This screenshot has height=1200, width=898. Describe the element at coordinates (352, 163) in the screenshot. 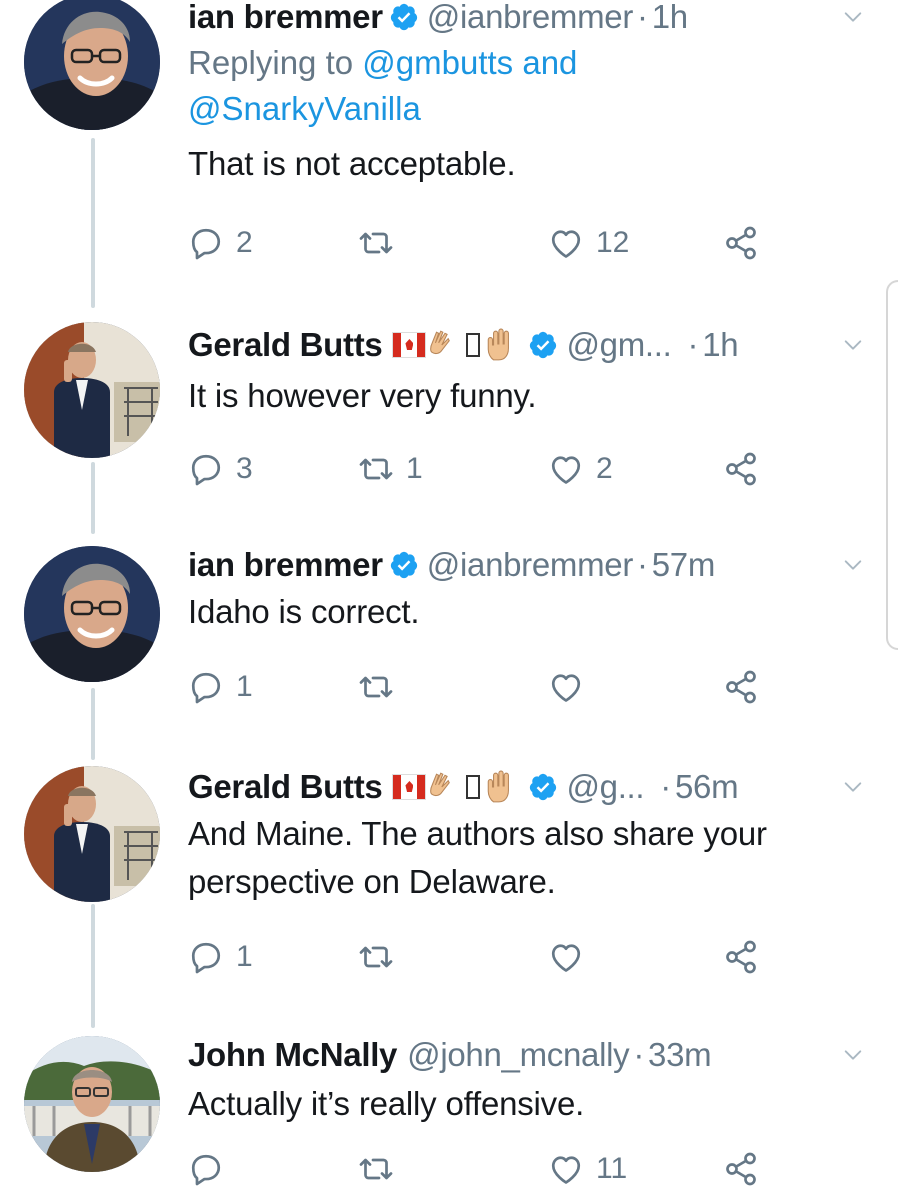

I see `tweet-text: That is not acceptable.` at that location.